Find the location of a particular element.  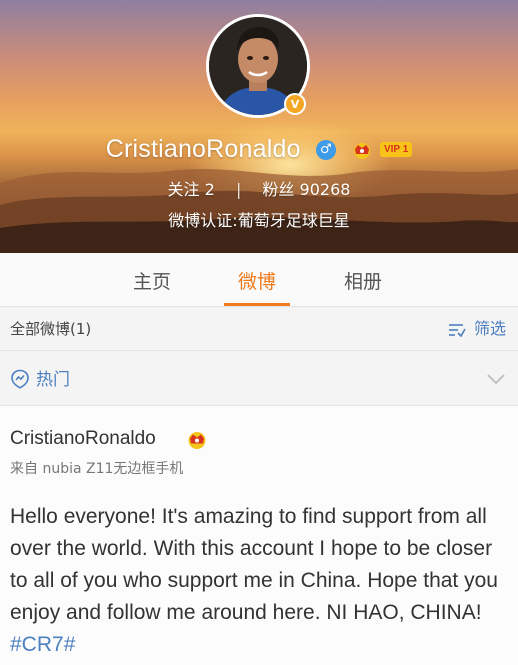

hot-row: 热门 is located at coordinates (259, 379).